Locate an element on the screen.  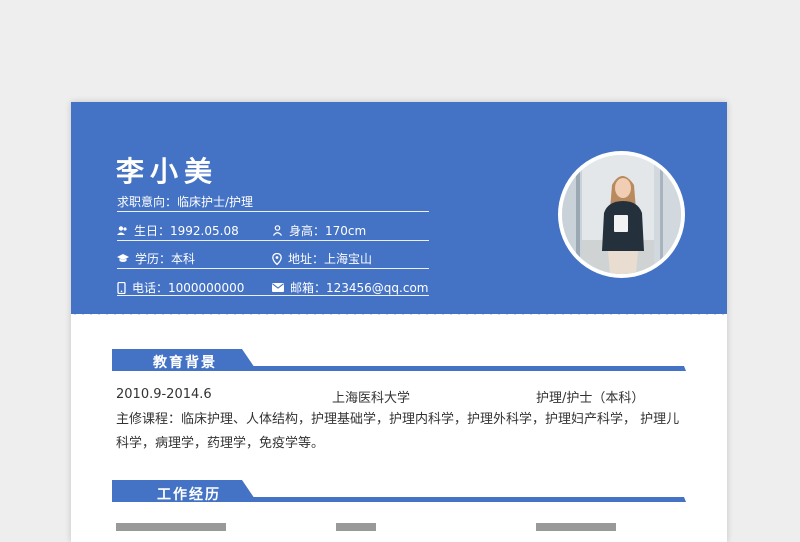
birthday-text: 生日：1992.05.08 is located at coordinates (186, 231).